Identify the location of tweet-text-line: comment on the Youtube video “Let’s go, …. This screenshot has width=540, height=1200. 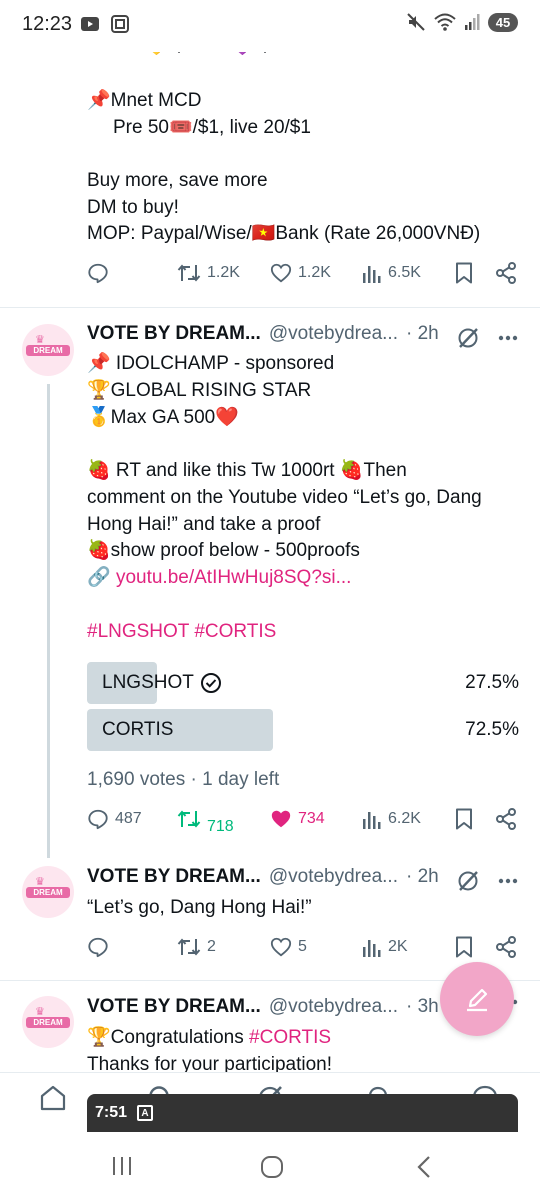
(284, 497).